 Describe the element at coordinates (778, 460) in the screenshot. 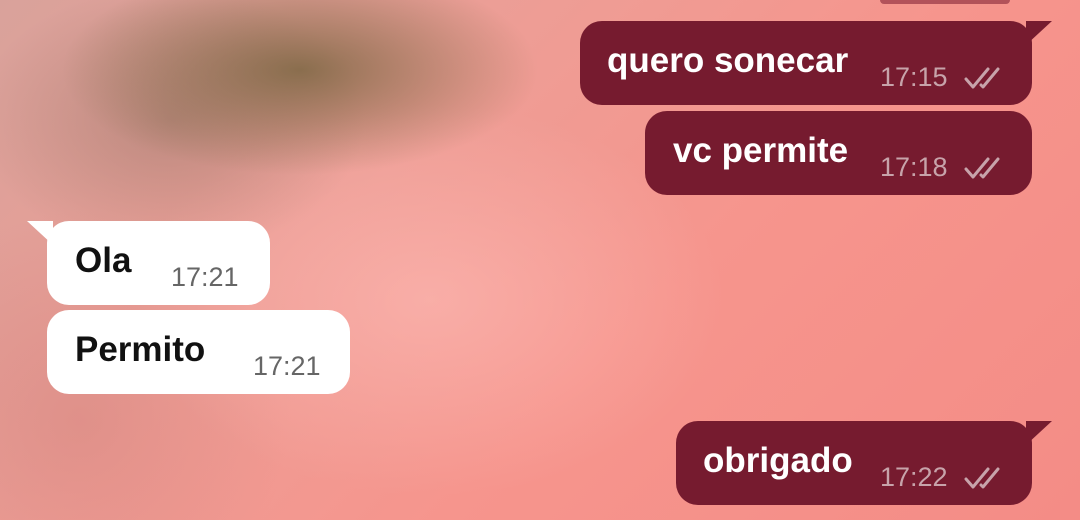

I see `message-text: obrigado` at that location.